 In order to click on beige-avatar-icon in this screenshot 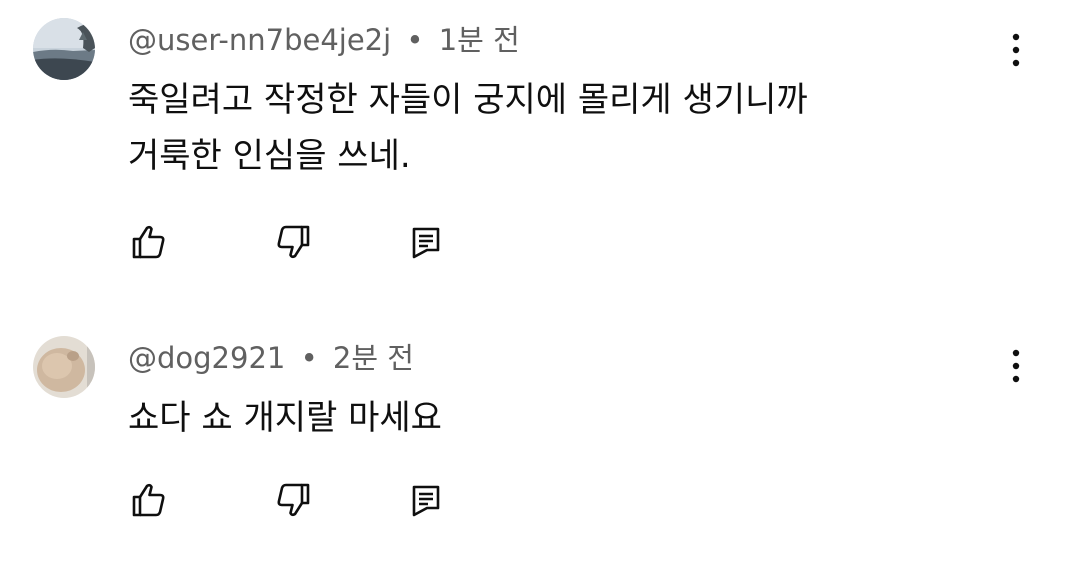, I will do `click(64, 367)`.